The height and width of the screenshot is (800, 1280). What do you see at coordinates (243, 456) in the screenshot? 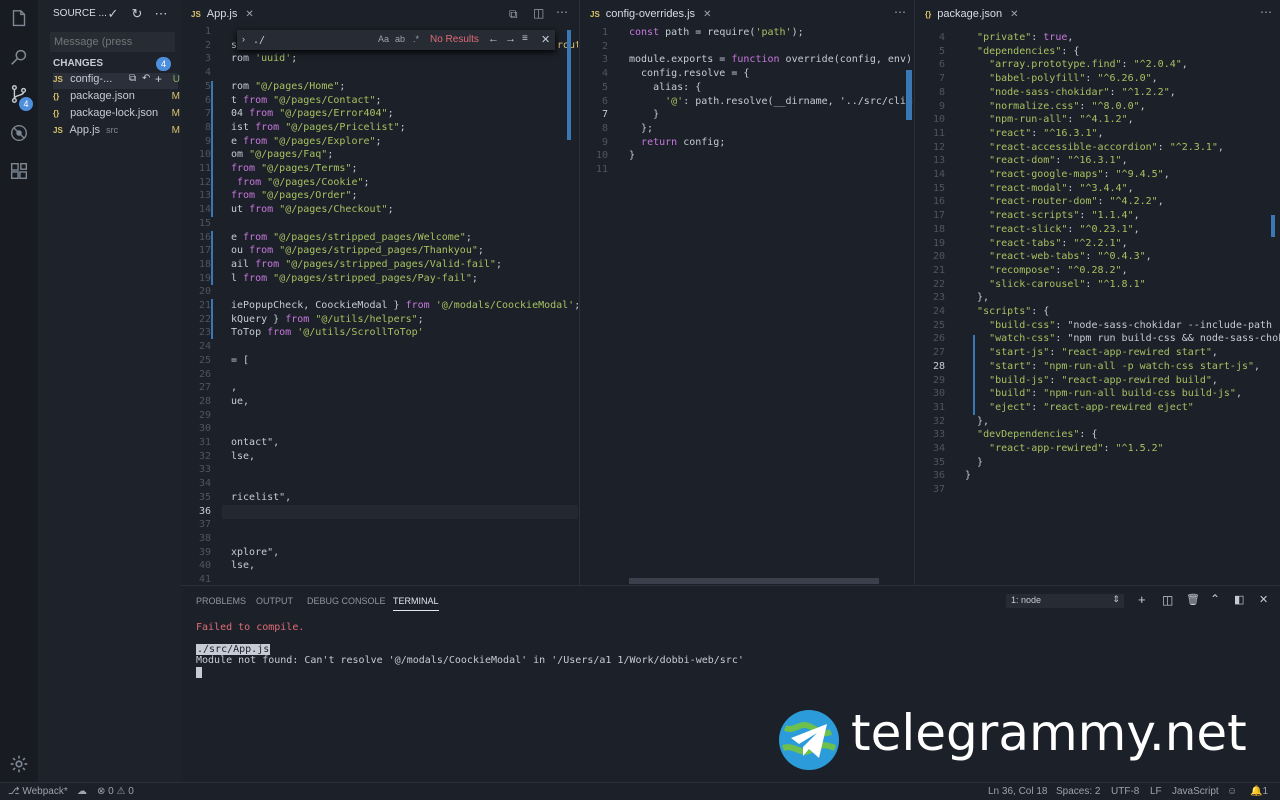
I see `code-line: lse,` at bounding box center [243, 456].